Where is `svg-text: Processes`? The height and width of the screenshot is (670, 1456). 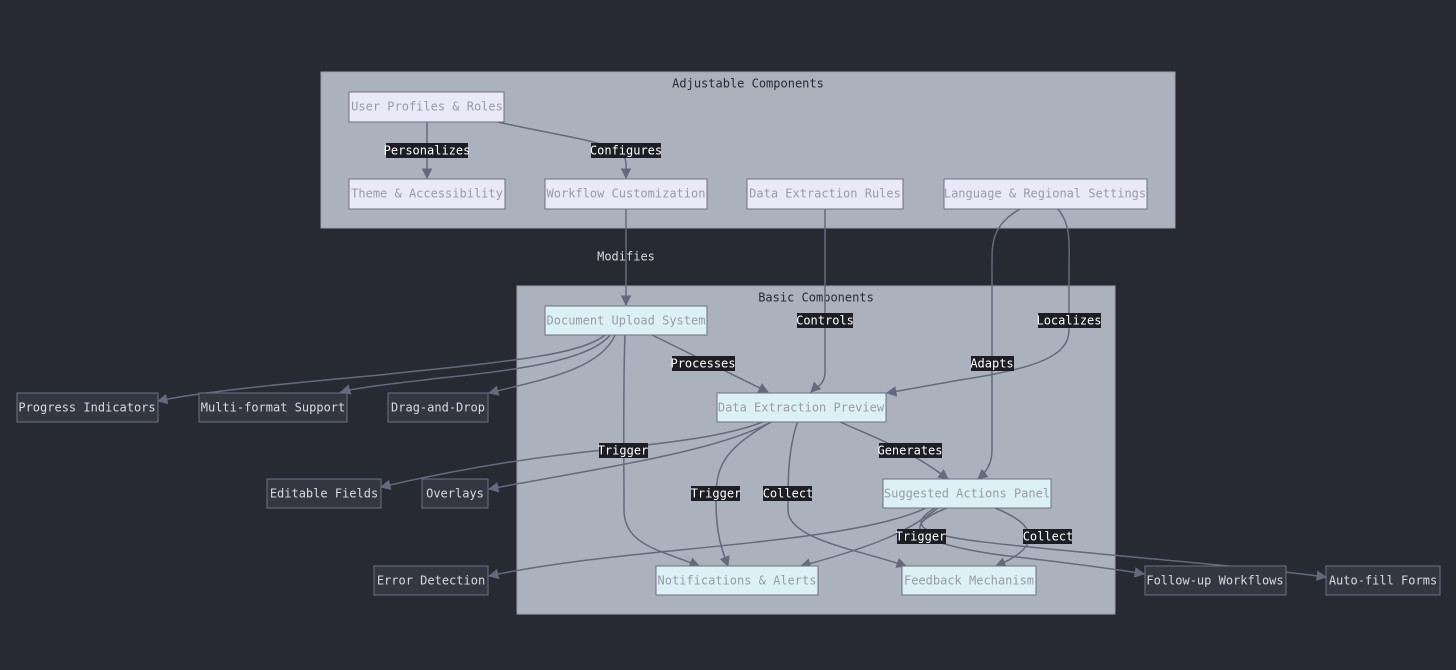
svg-text: Processes is located at coordinates (702, 364).